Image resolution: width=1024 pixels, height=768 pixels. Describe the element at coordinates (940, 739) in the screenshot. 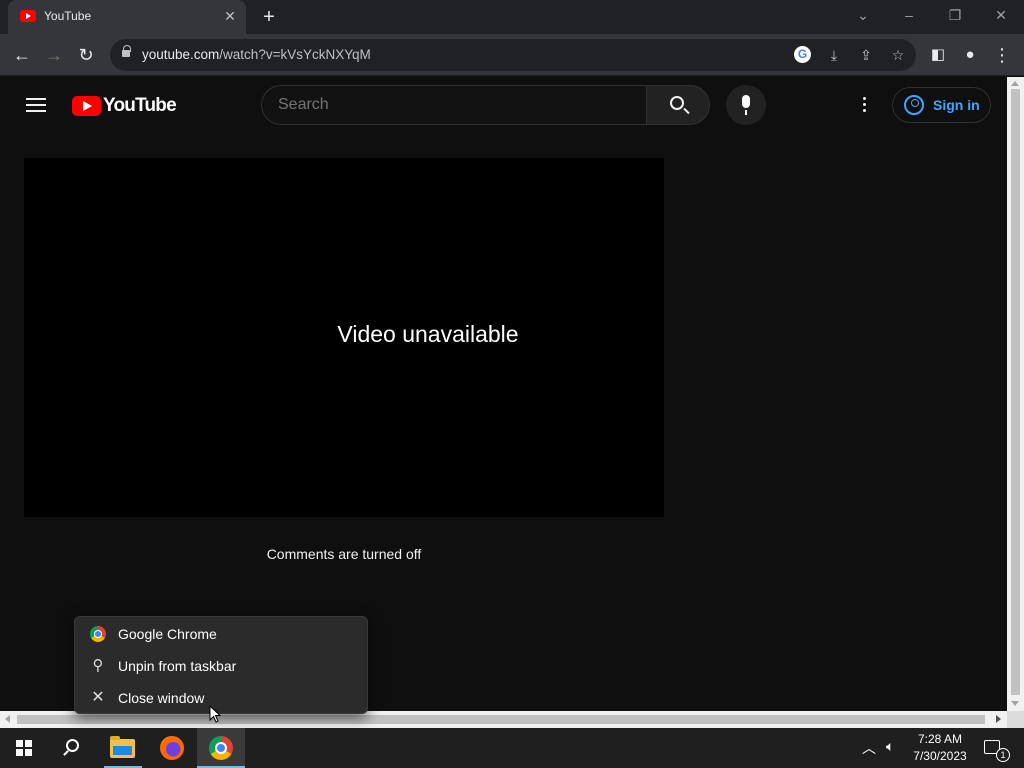

I see `clock-time: 7:28 AM` at that location.